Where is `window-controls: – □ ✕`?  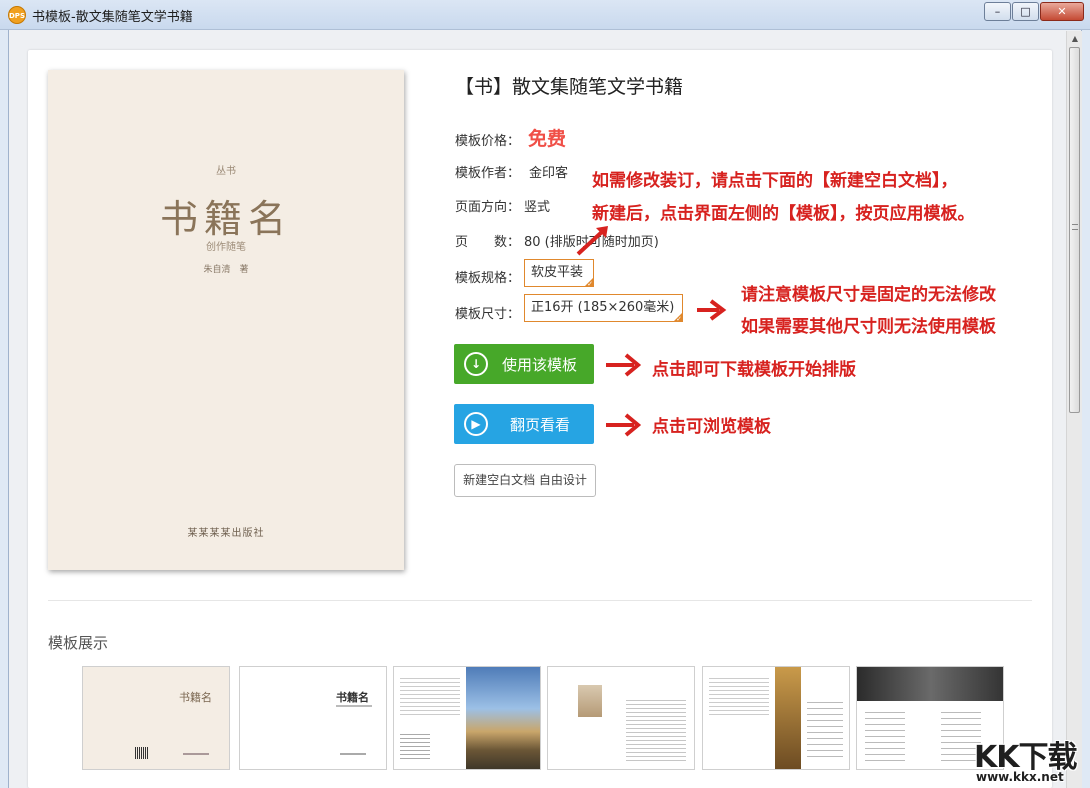 window-controls: – □ ✕ is located at coordinates (1034, 11).